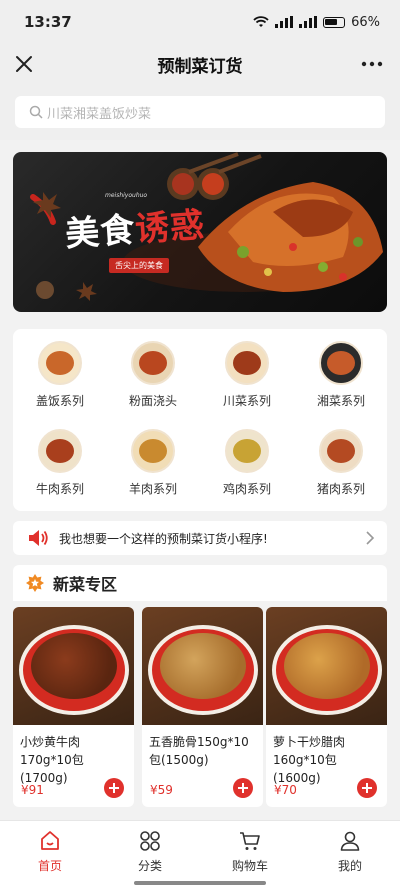 Image resolution: width=400 pixels, height=893 pixels. What do you see at coordinates (36, 112) in the screenshot?
I see `search-icon` at bounding box center [36, 112].